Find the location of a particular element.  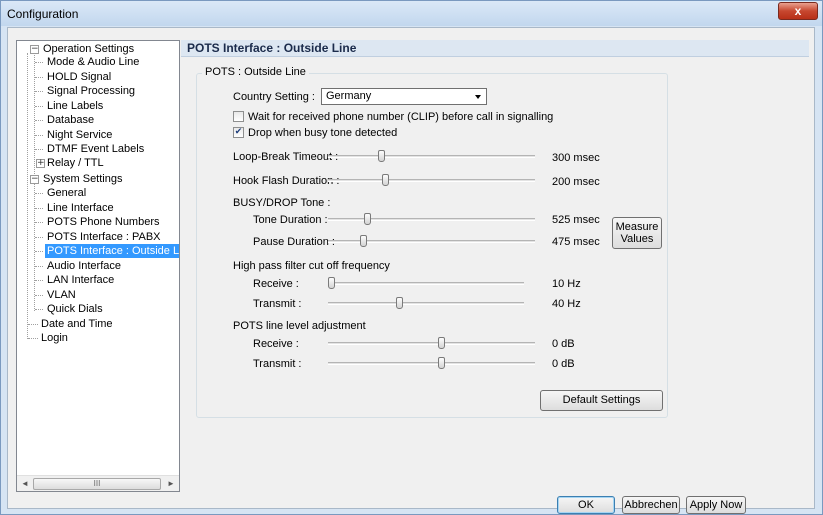

collapse-system-settings-icon: − is located at coordinates (34, 179).